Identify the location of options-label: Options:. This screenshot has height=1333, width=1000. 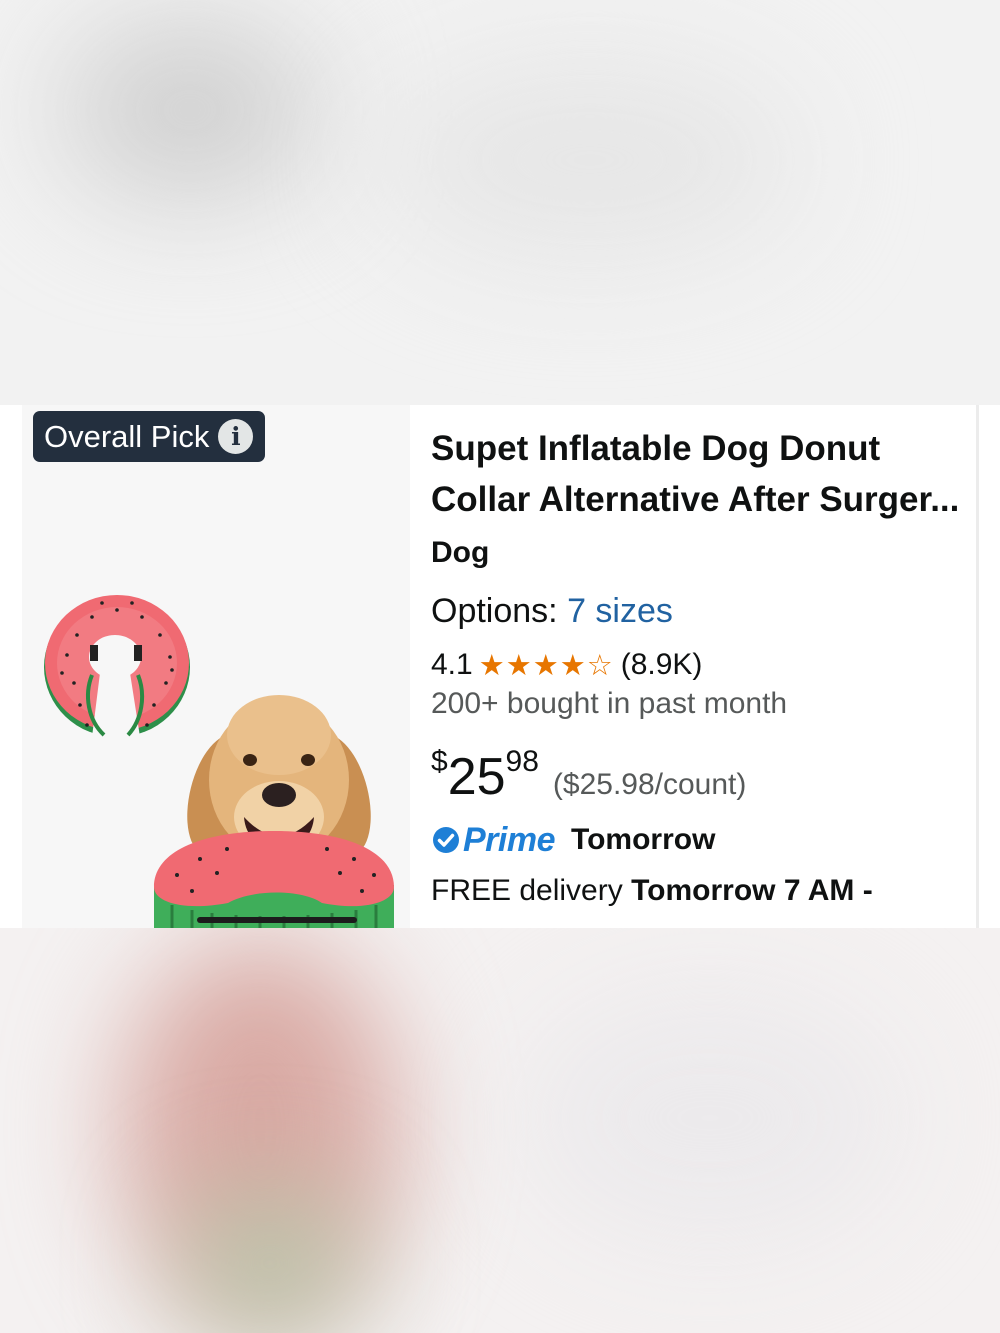
(494, 611).